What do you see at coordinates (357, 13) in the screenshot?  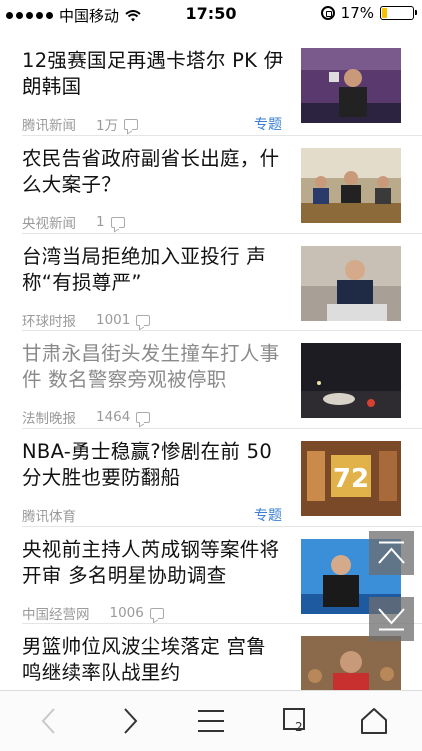 I see `battery-percent: 17%` at bounding box center [357, 13].